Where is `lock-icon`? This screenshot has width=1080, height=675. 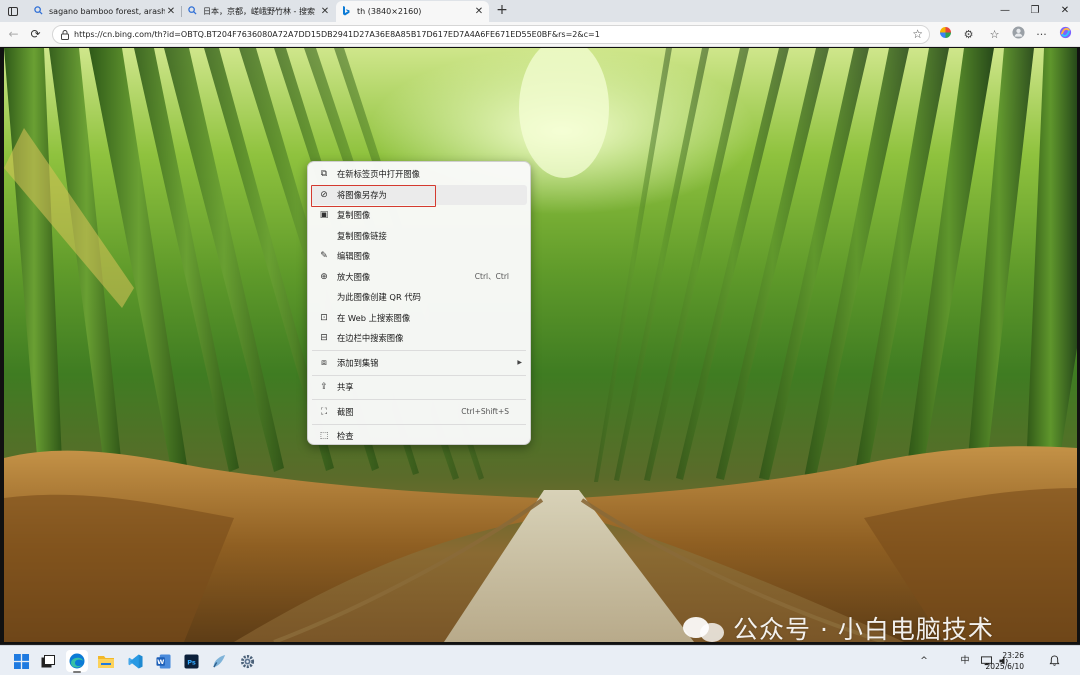
lock-icon is located at coordinates (65, 35).